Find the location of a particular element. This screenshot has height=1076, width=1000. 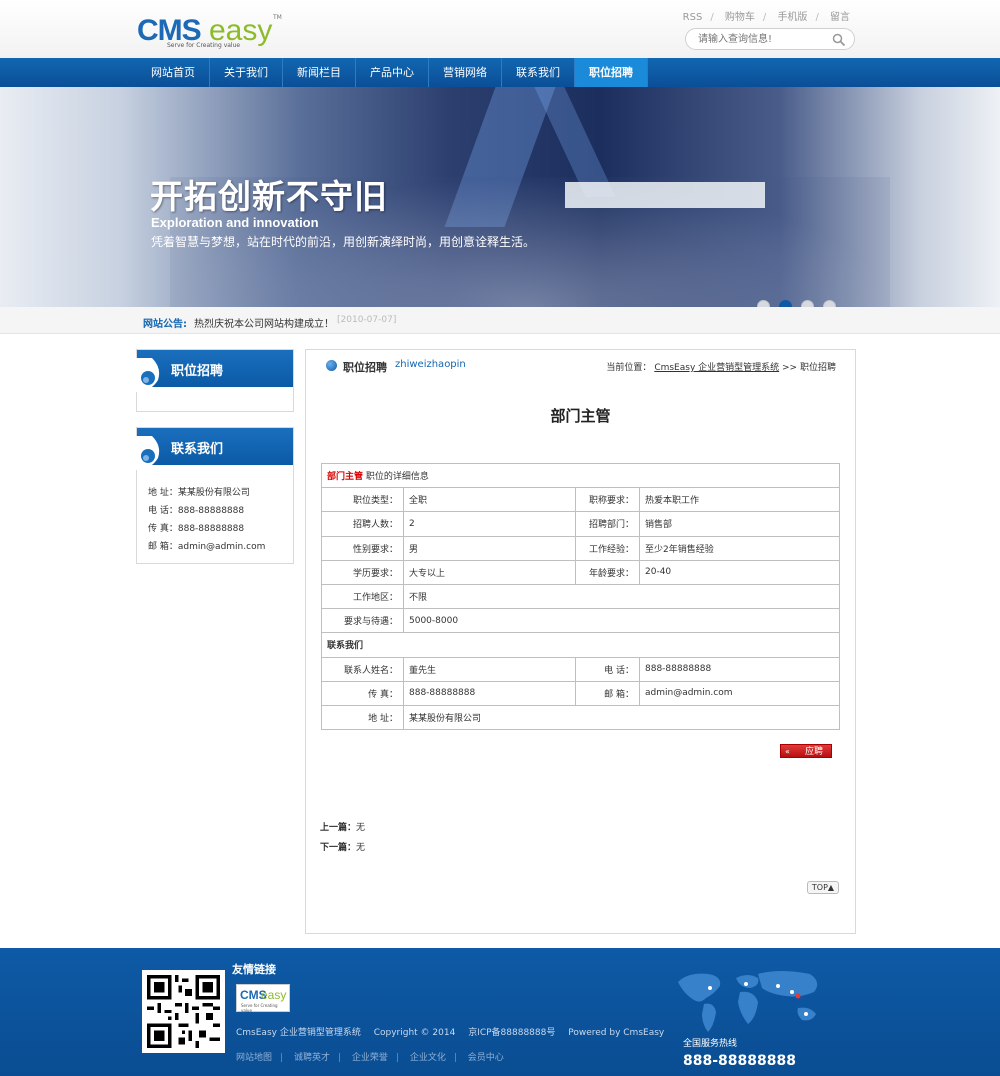

nav-item-marketing: 营销网络 is located at coordinates (465, 72).